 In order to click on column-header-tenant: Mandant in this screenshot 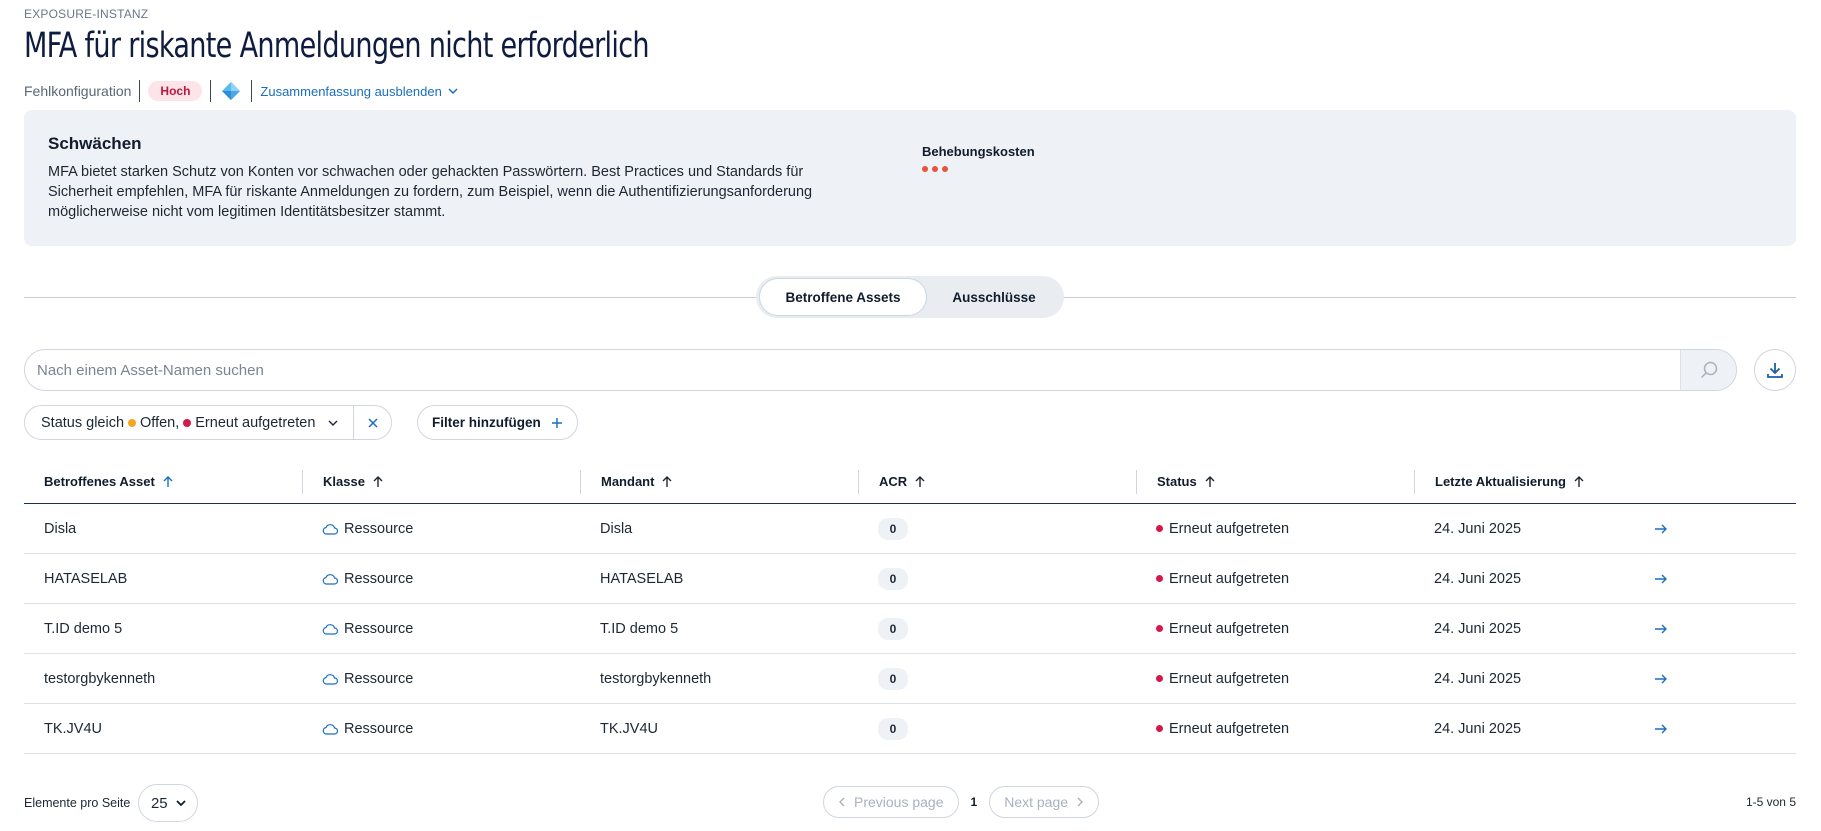, I will do `click(719, 481)`.